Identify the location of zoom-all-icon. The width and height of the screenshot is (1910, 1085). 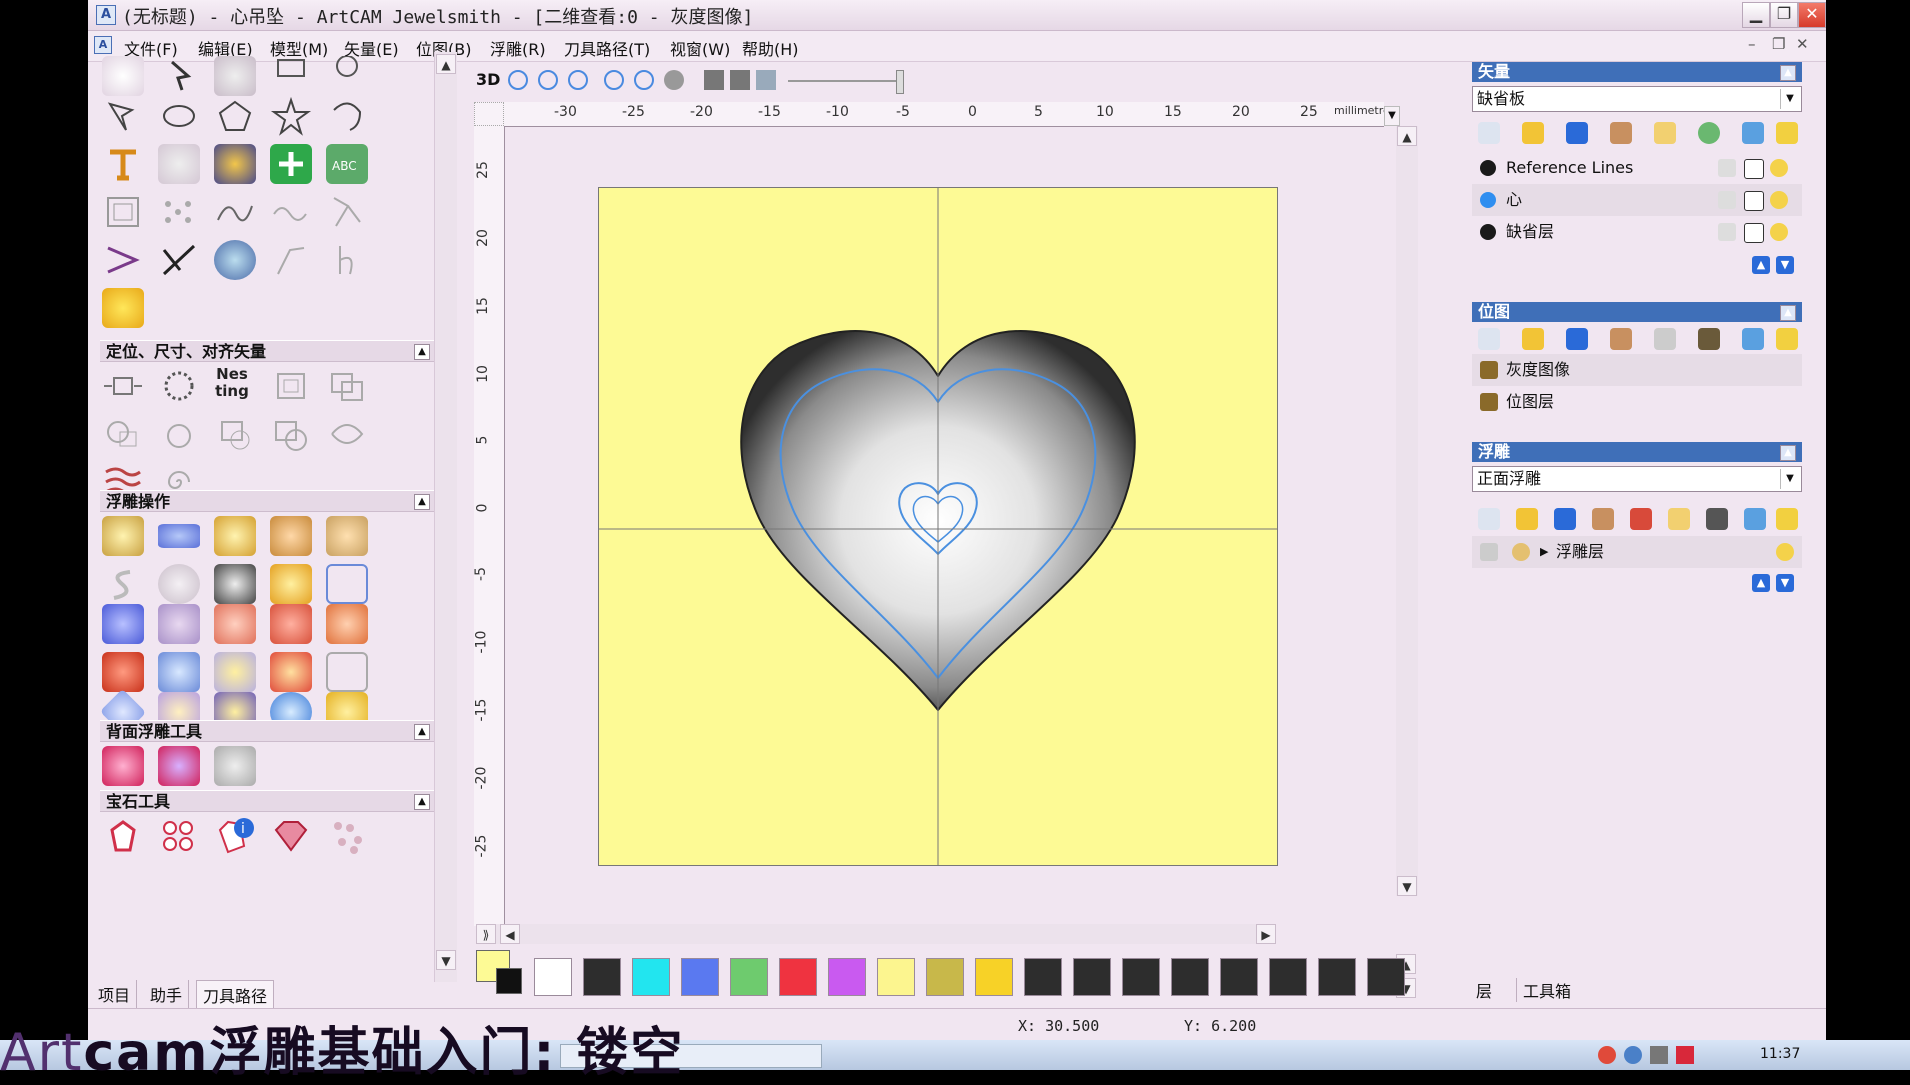
(614, 80).